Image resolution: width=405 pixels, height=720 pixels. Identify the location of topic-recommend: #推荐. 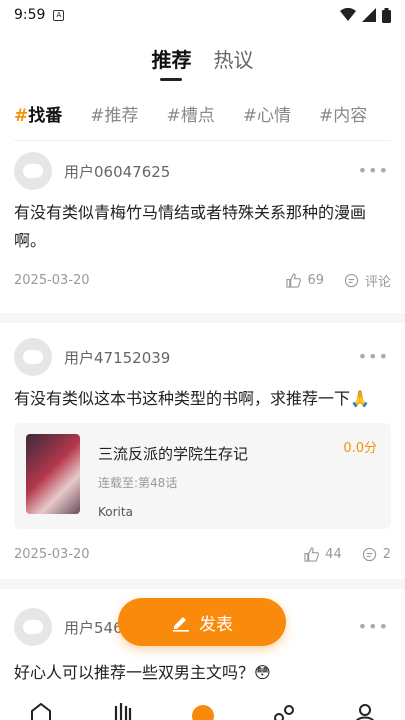
(114, 113).